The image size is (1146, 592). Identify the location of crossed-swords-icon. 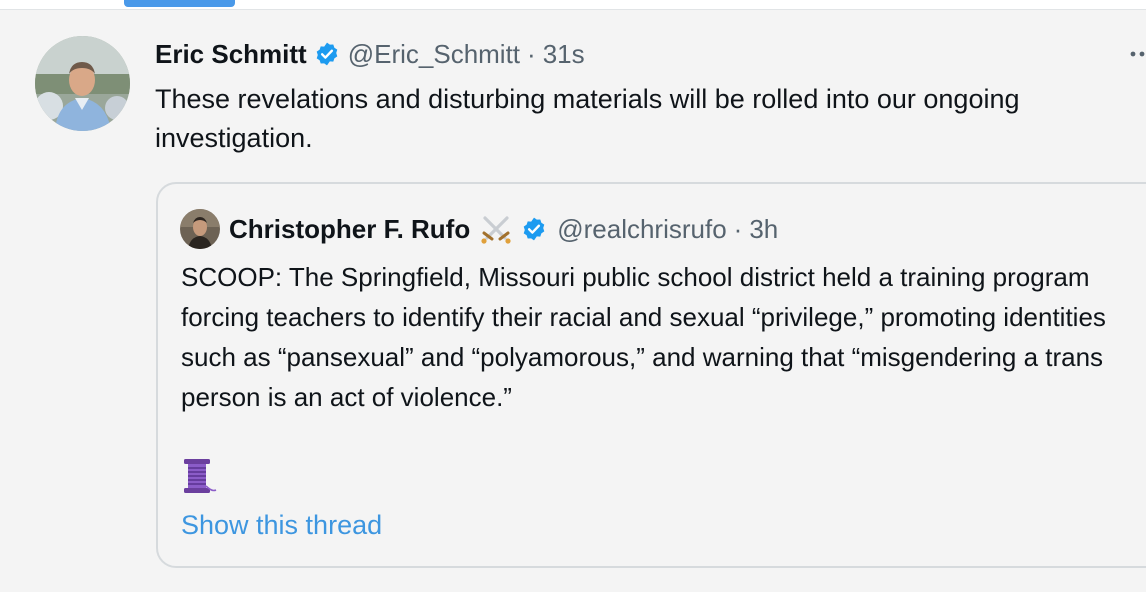
(496, 229).